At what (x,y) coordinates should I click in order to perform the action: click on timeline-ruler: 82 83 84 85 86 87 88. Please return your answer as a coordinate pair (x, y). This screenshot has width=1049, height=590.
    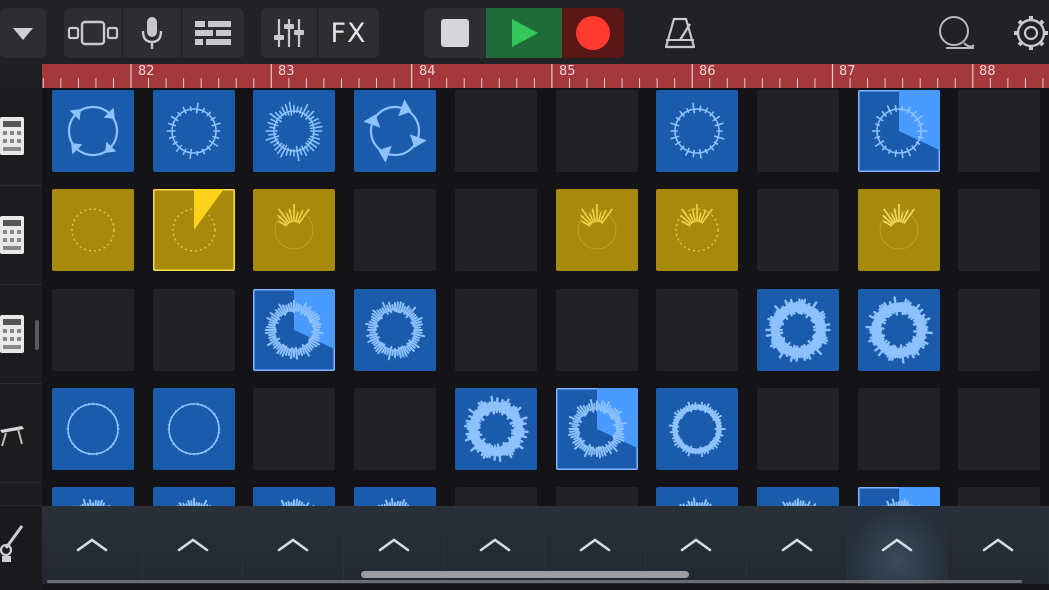
    Looking at the image, I should click on (545, 76).